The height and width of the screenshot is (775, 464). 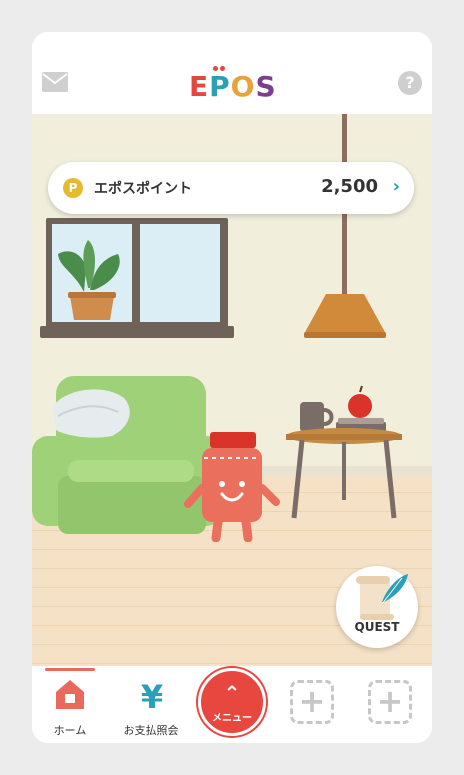 What do you see at coordinates (243, 86) in the screenshot?
I see `logo-letter: O` at bounding box center [243, 86].